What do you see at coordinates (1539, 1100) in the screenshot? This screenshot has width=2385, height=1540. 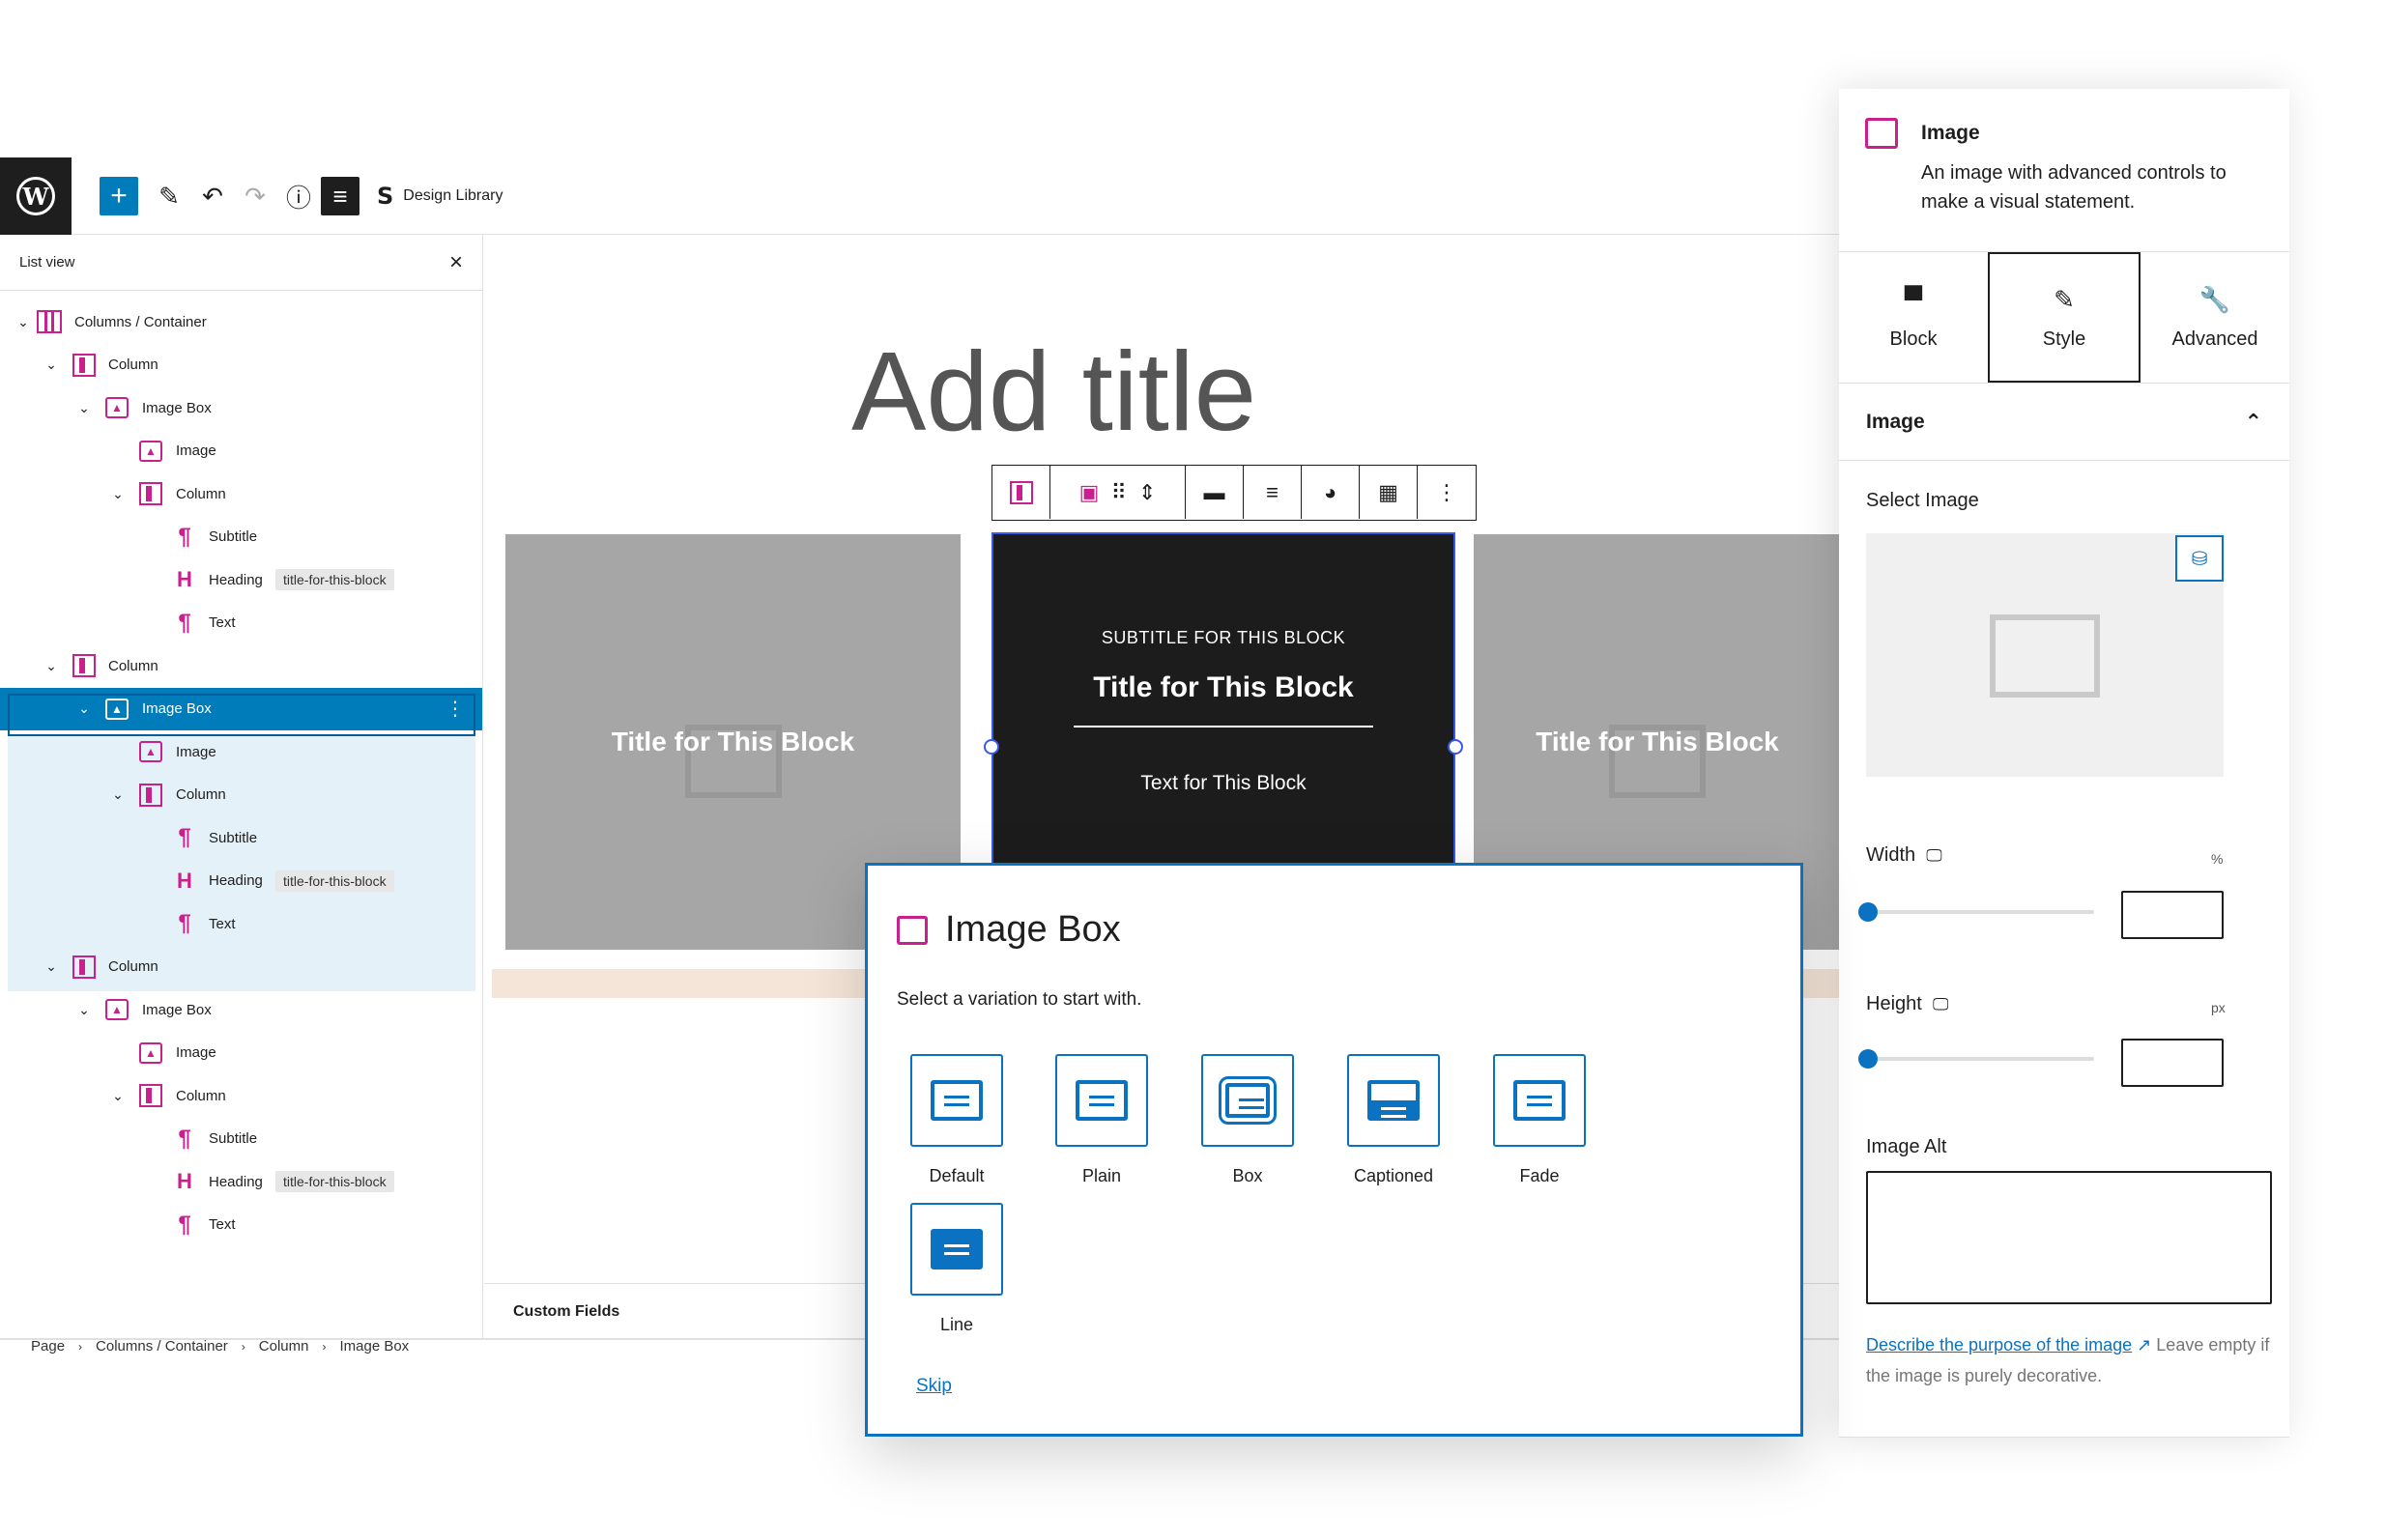 I see `variation-fade-icon` at bounding box center [1539, 1100].